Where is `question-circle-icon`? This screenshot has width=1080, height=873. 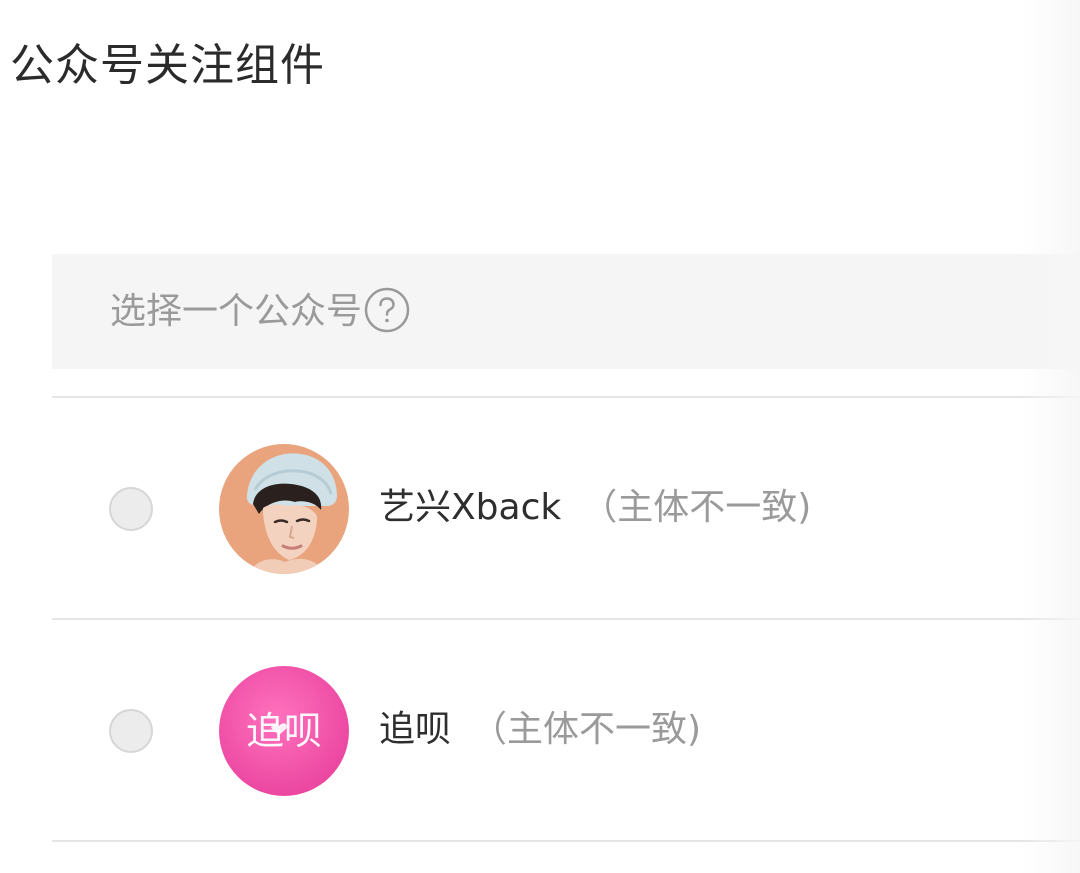
question-circle-icon is located at coordinates (387, 310).